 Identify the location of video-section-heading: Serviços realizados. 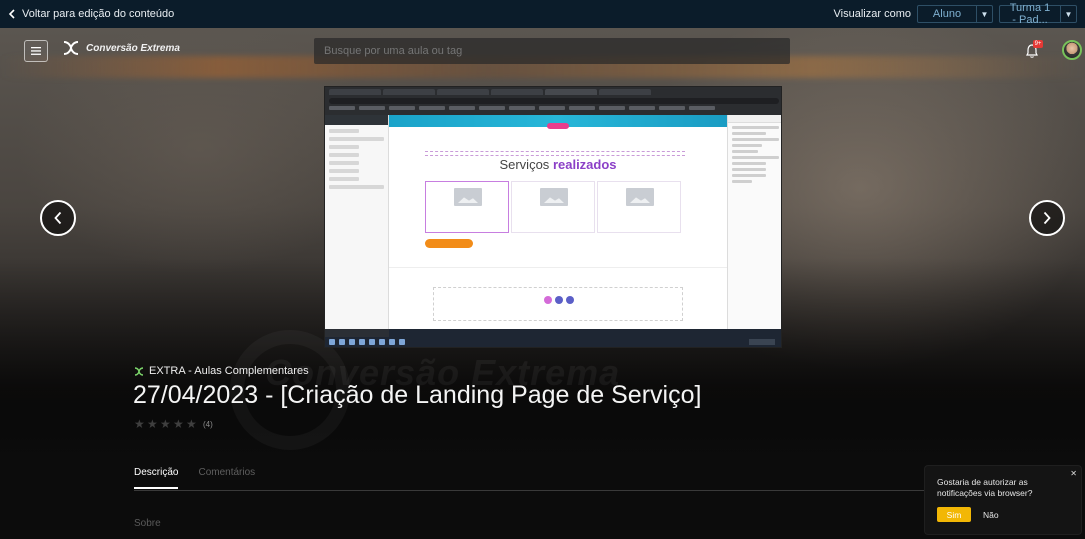
(558, 164).